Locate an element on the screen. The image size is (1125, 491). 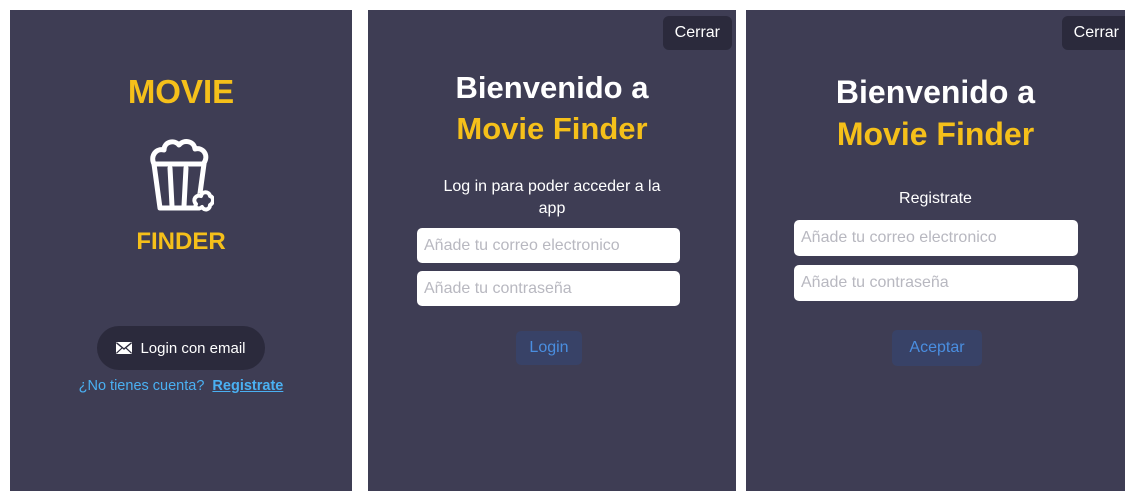
login-button: Login is located at coordinates (549, 348).